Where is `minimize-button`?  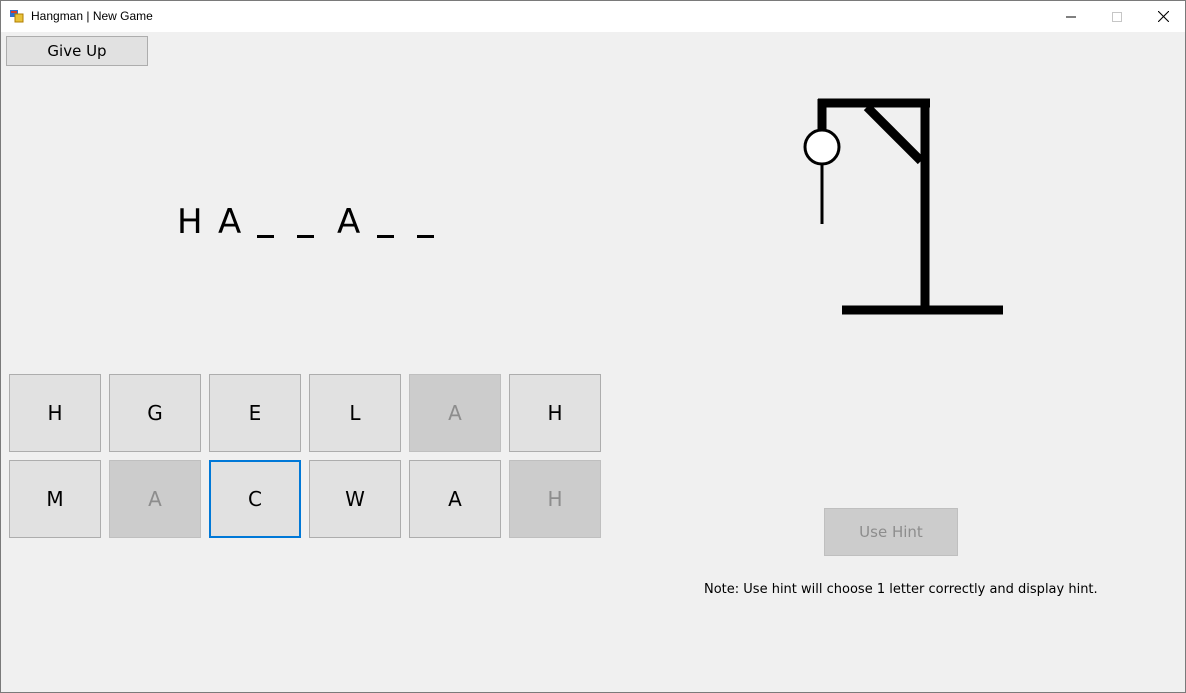
minimize-button is located at coordinates (1071, 16).